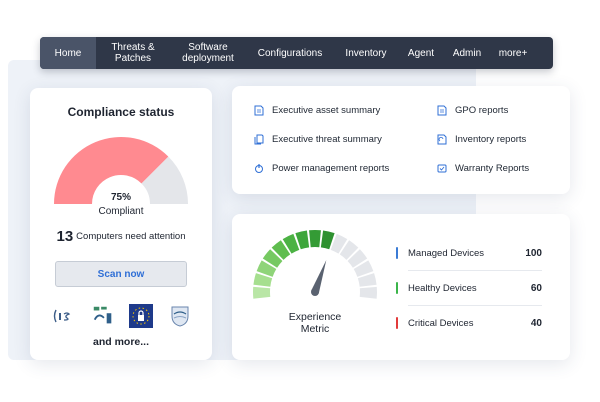  I want to click on nav-item-software-deployment: Software deployment, so click(208, 53).